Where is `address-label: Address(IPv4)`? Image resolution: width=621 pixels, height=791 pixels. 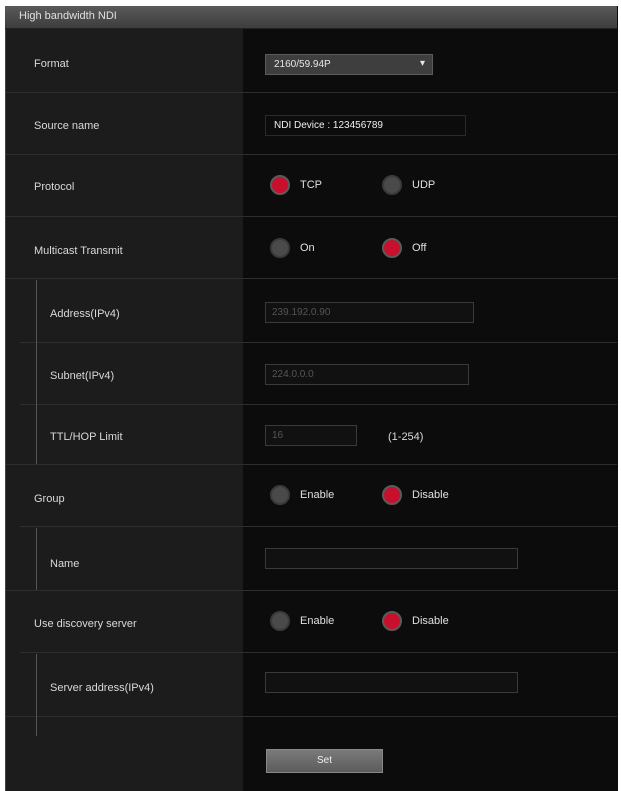 address-label: Address(IPv4) is located at coordinates (85, 314).